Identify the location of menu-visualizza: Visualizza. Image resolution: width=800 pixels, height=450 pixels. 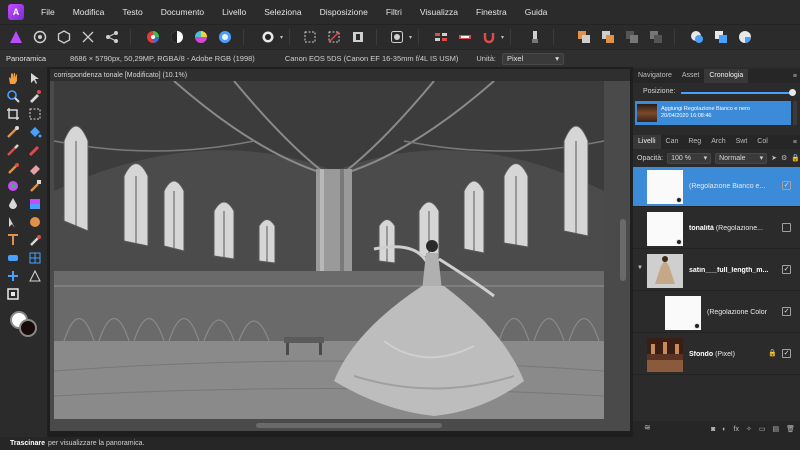
(439, 12).